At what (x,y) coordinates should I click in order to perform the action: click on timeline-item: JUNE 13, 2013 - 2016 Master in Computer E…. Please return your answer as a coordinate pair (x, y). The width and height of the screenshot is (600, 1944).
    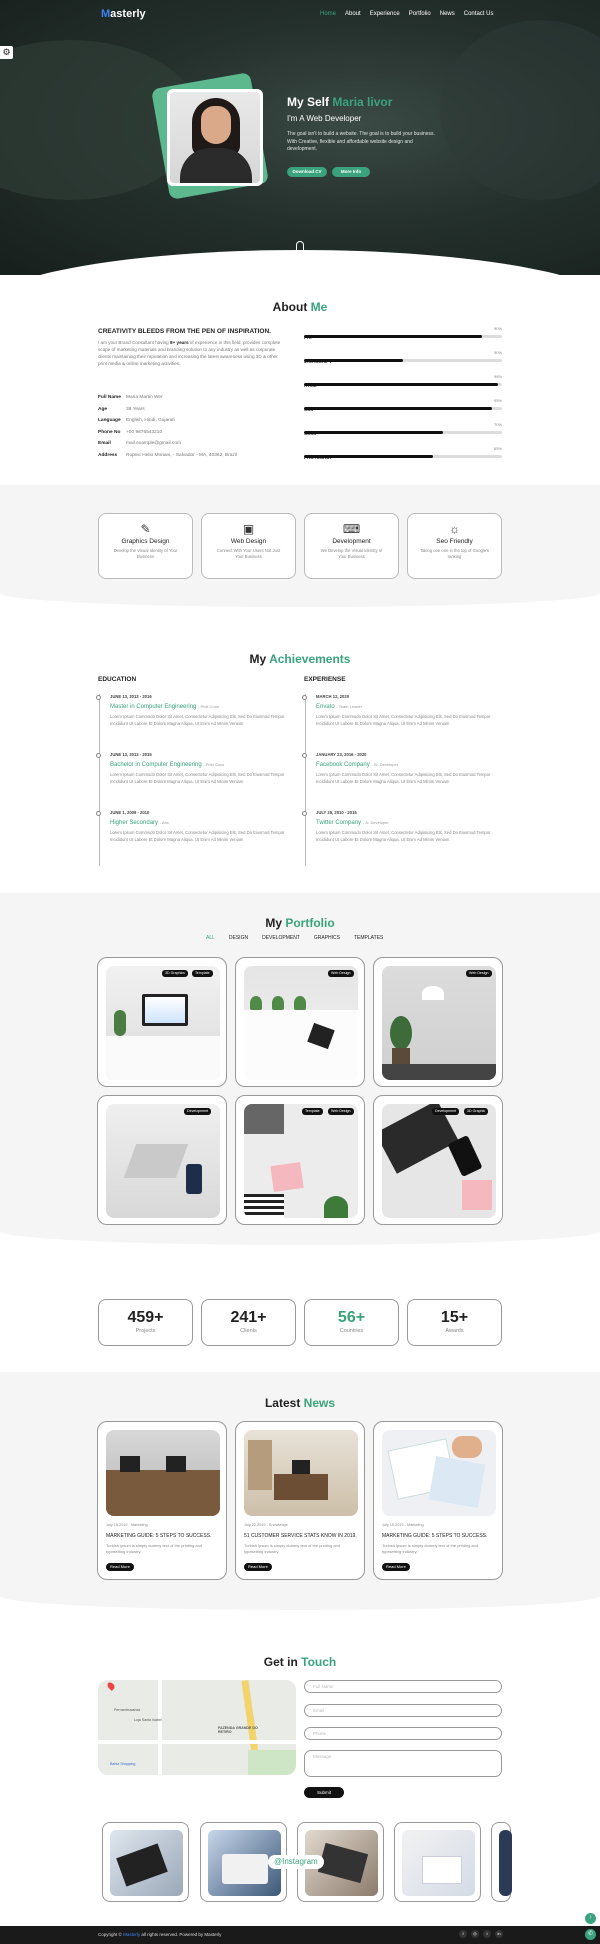
    Looking at the image, I should click on (196, 710).